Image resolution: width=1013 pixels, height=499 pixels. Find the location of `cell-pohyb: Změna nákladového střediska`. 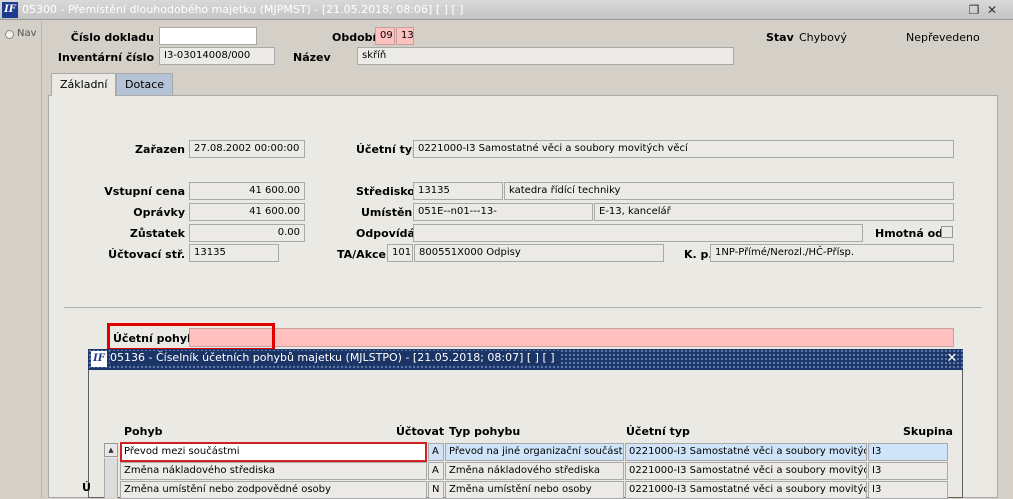

cell-pohyb: Změna nákladového střediska is located at coordinates (273, 471).